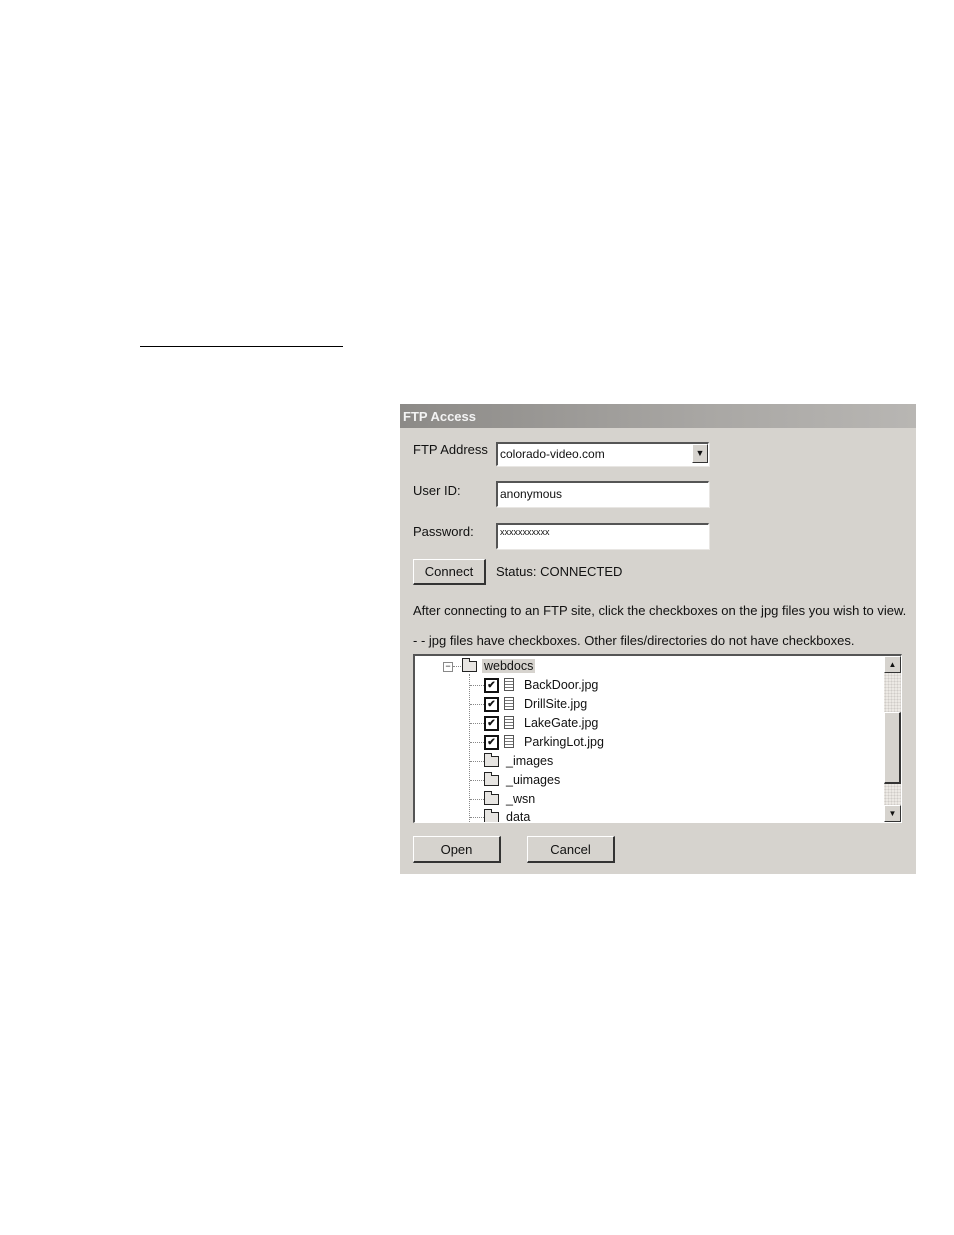  I want to click on tree-item-images: _images, so click(529, 761).